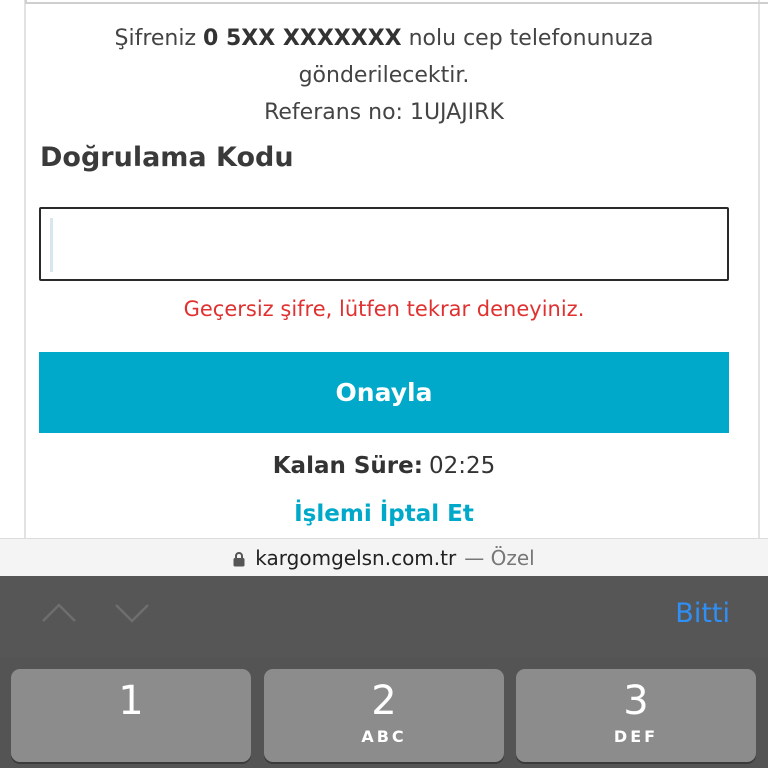 The image size is (768, 768). Describe the element at coordinates (527, 38) in the screenshot. I see `sms-info-suffix: nolu cep telefonunuza` at that location.